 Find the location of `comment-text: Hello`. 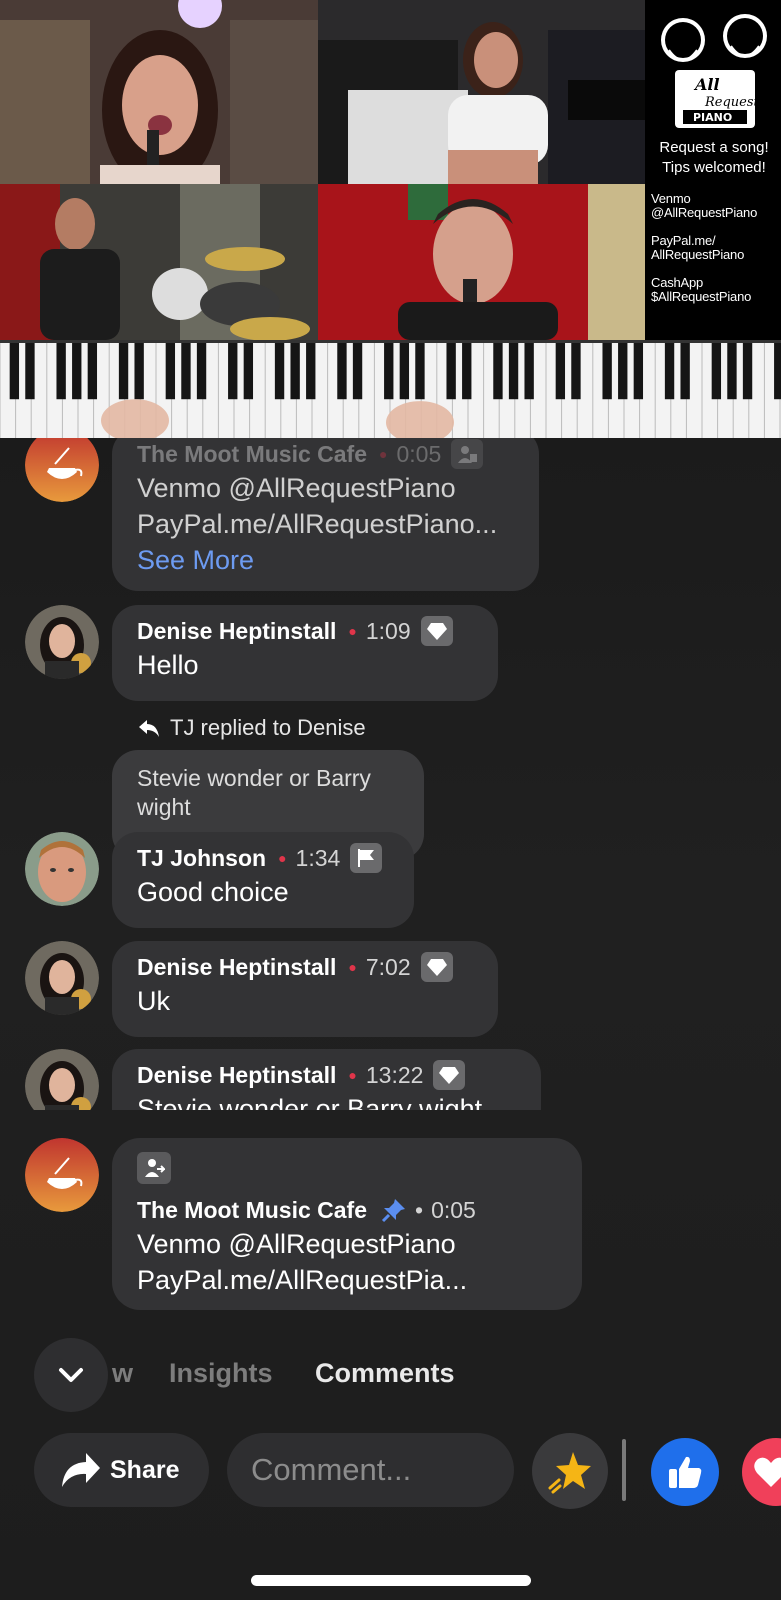

comment-text: Hello is located at coordinates (168, 665).